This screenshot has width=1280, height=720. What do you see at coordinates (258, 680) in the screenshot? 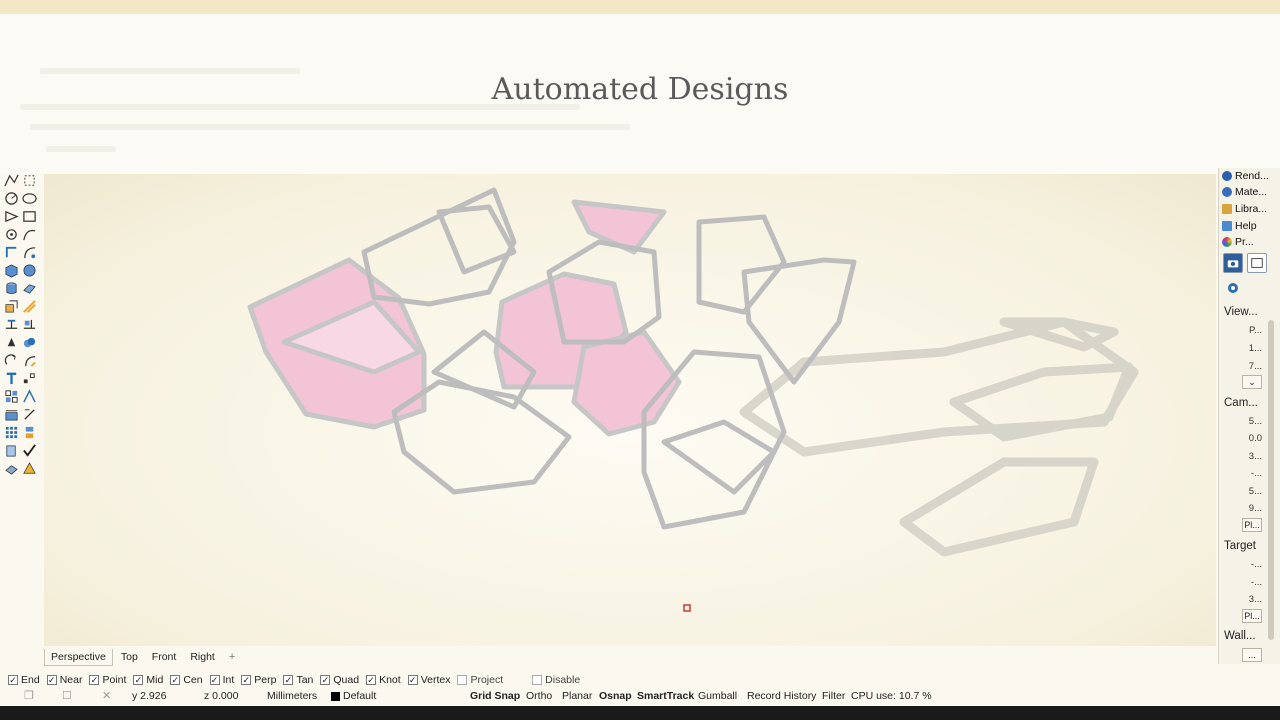
I see `osnap-perp: ✓ Perp` at bounding box center [258, 680].